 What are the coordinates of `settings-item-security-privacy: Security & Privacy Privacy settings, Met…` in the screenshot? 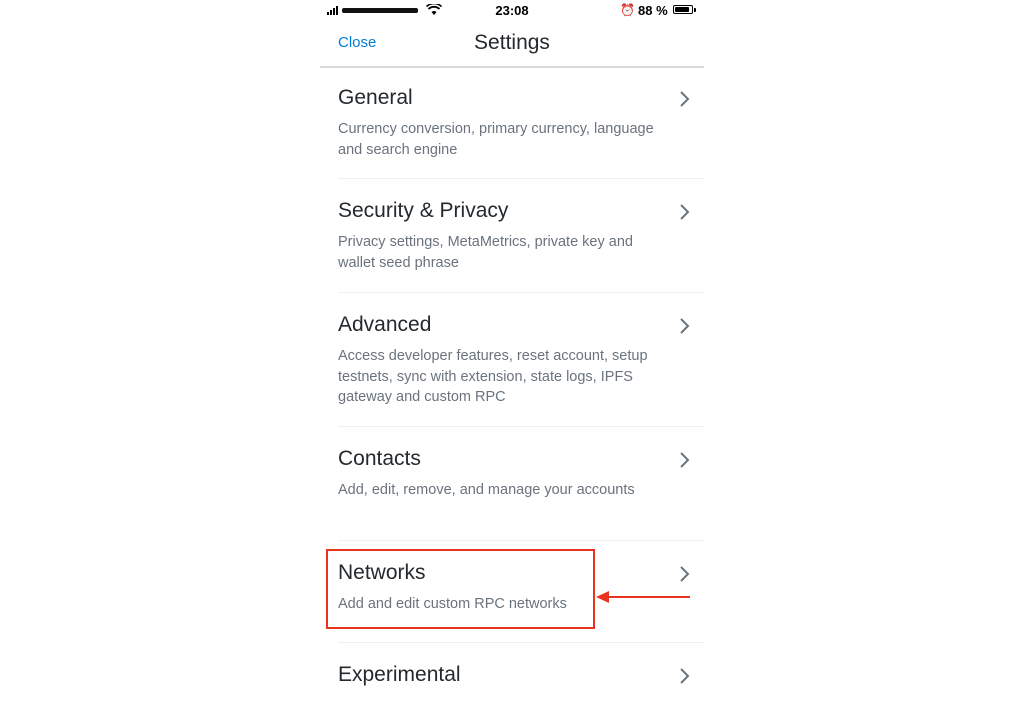 It's located at (521, 245).